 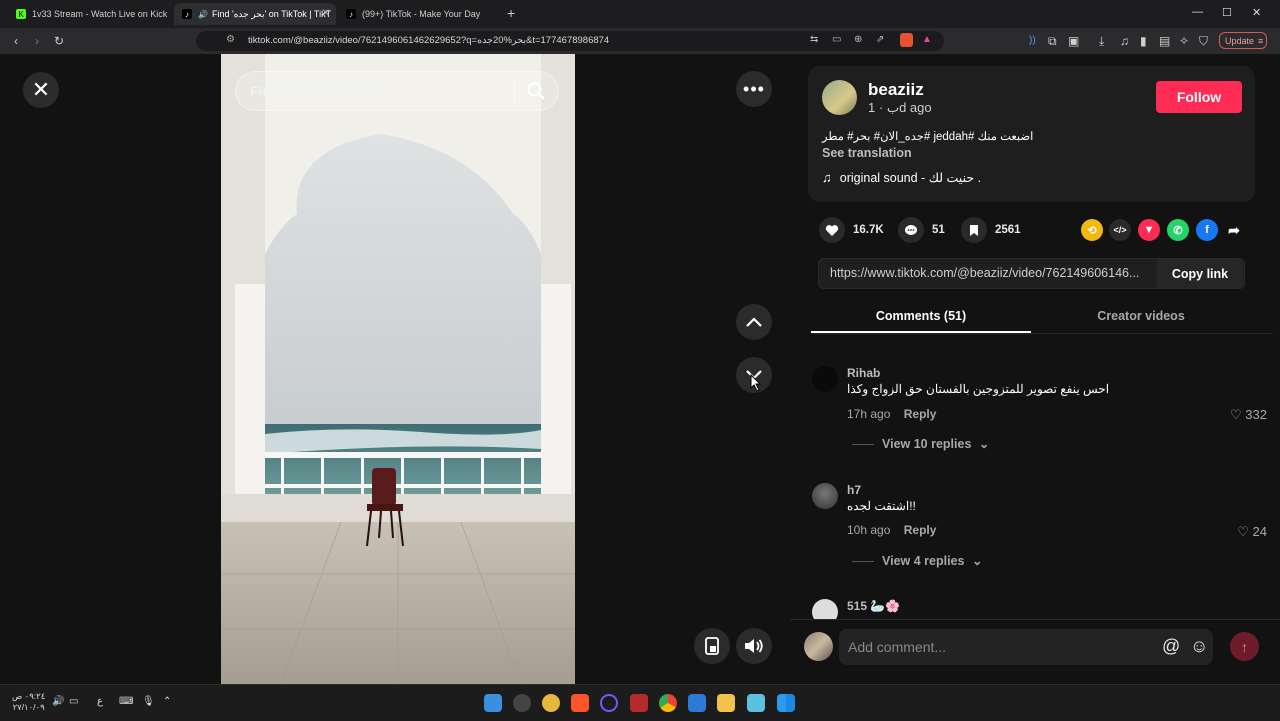 I want to click on send-to-friends-icon: ▼, so click(x=1149, y=230).